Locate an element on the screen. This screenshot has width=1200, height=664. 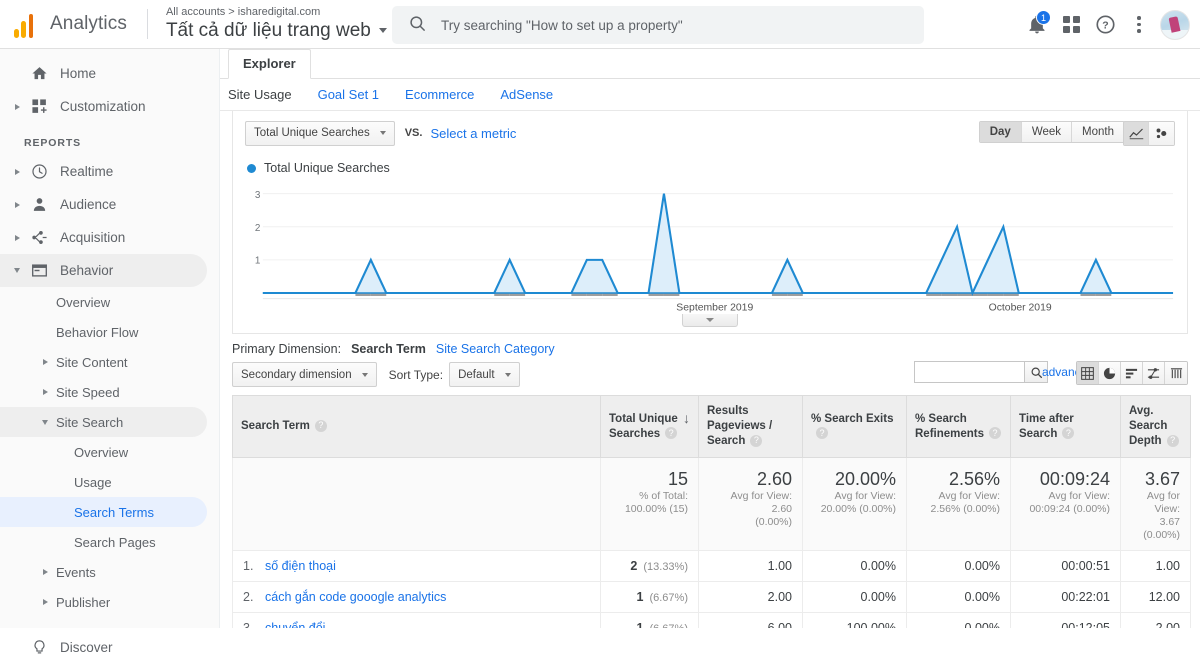
global-search: Try searching "How to set up a property" is located at coordinates (658, 25).